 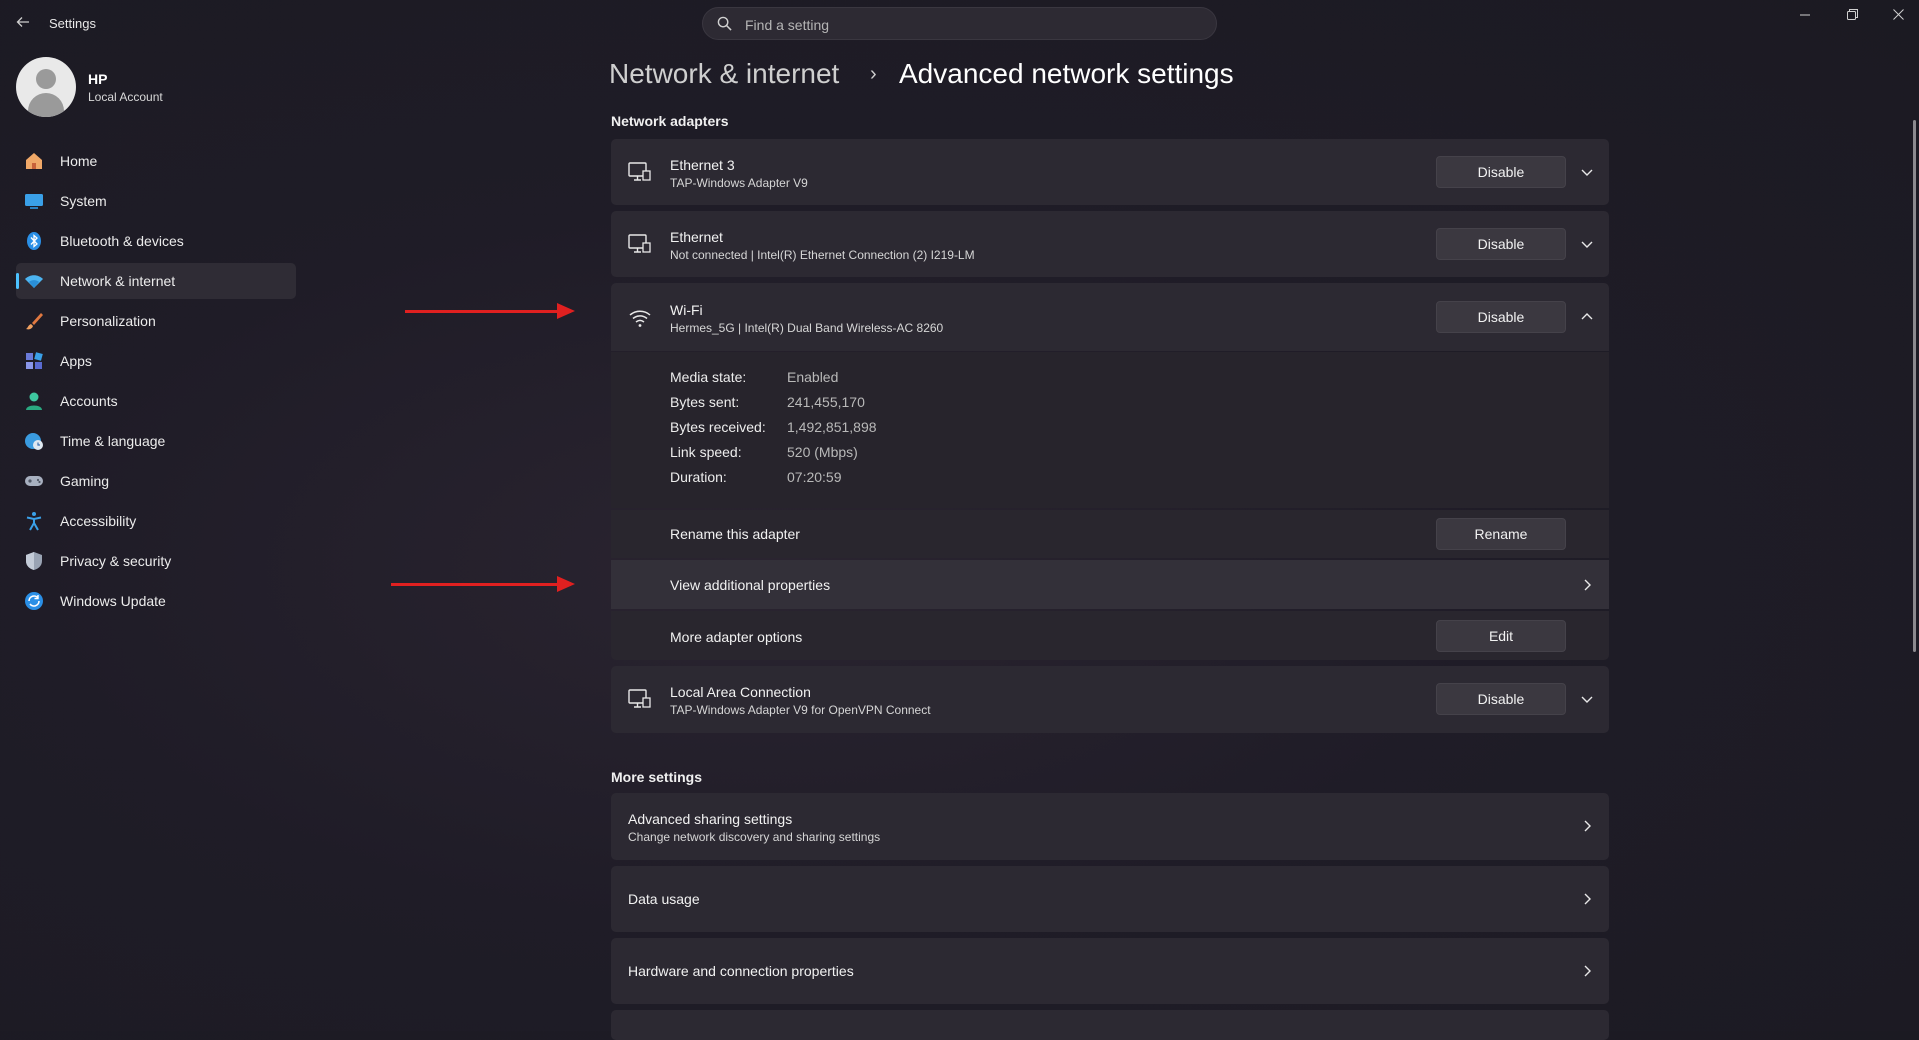 I want to click on sidebar-item-gaming: Gaming, so click(x=156, y=481).